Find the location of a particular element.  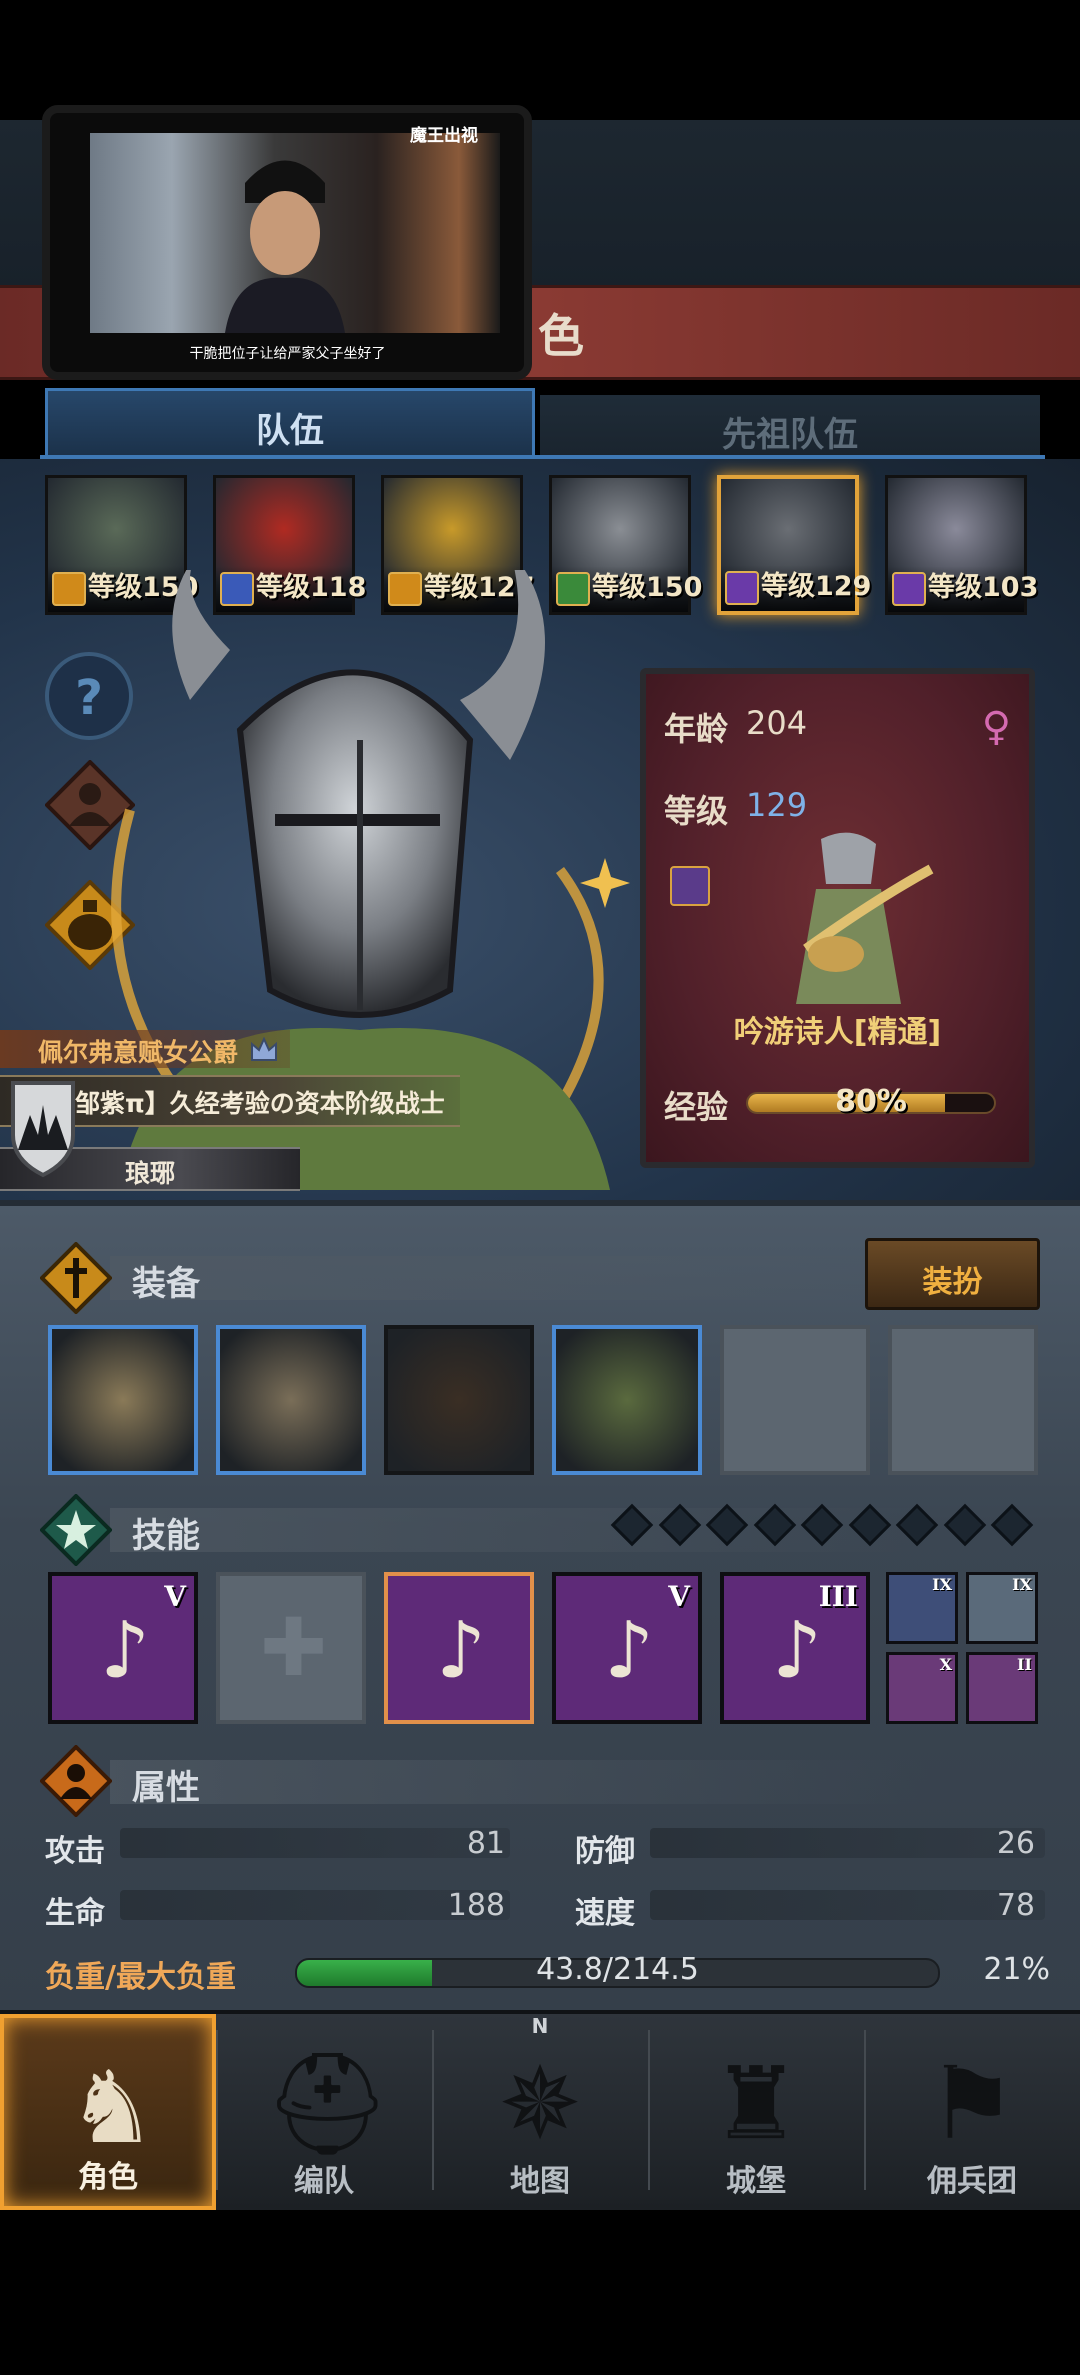

speed-value: 78 is located at coordinates (1015, 1905).